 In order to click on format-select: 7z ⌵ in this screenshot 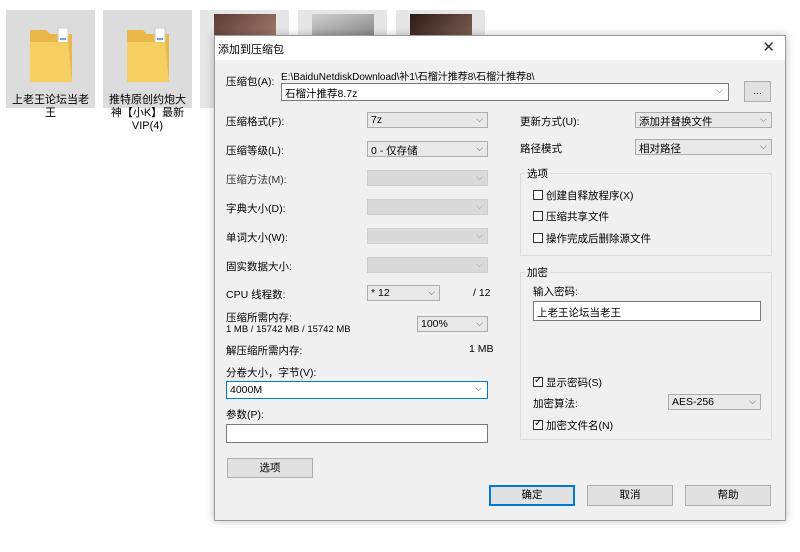, I will do `click(427, 120)`.